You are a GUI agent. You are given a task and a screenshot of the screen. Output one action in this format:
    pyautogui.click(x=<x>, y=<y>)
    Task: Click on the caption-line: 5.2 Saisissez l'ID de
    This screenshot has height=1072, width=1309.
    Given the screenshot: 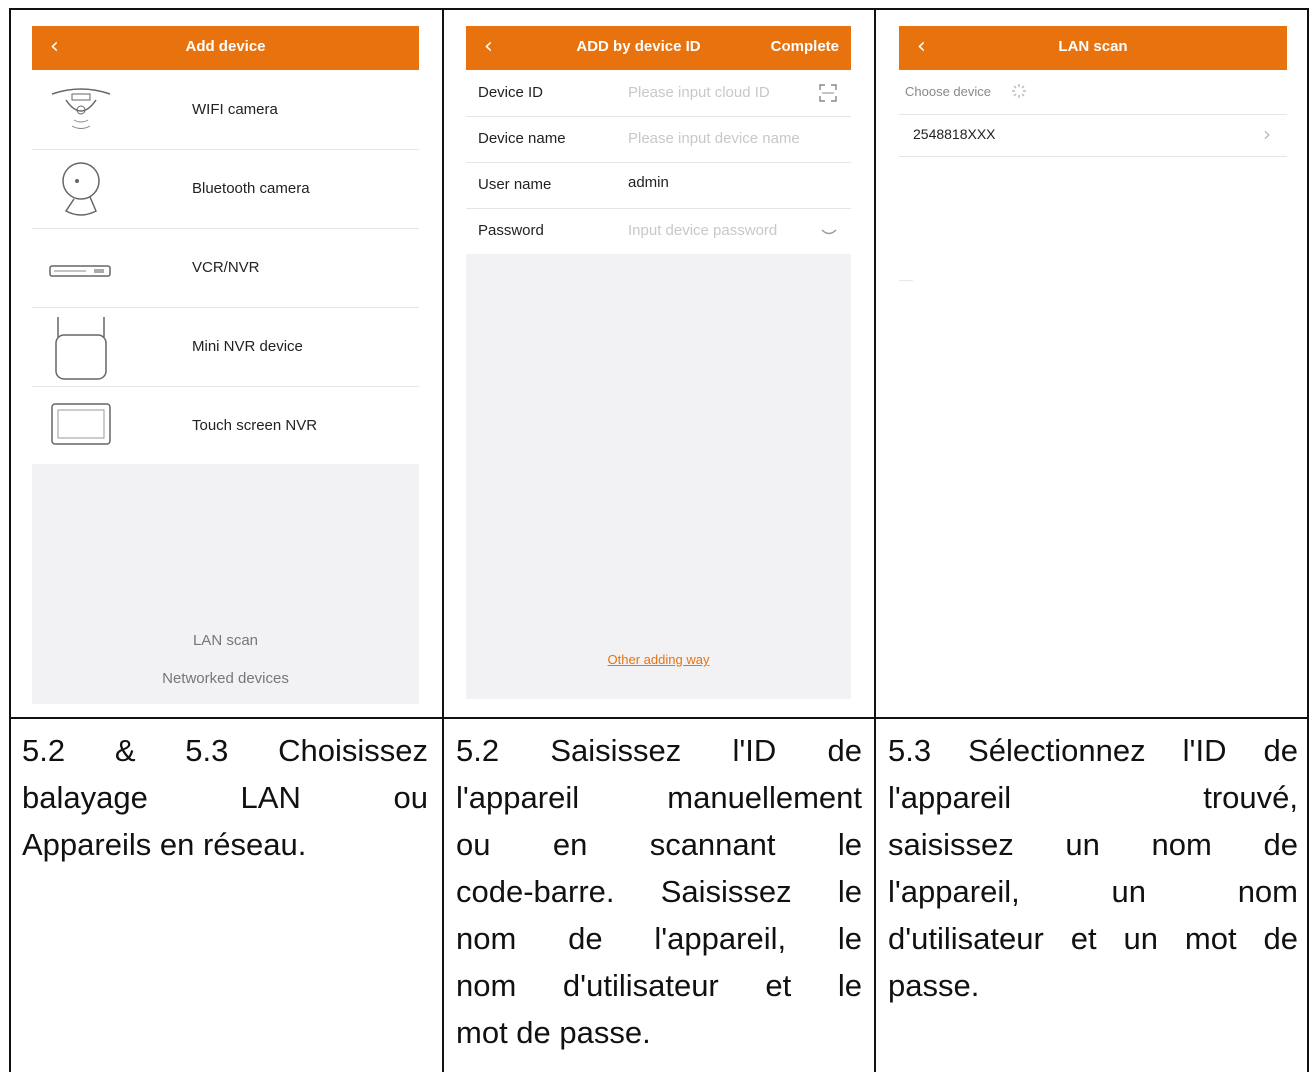 What is the action you would take?
    pyautogui.click(x=659, y=750)
    